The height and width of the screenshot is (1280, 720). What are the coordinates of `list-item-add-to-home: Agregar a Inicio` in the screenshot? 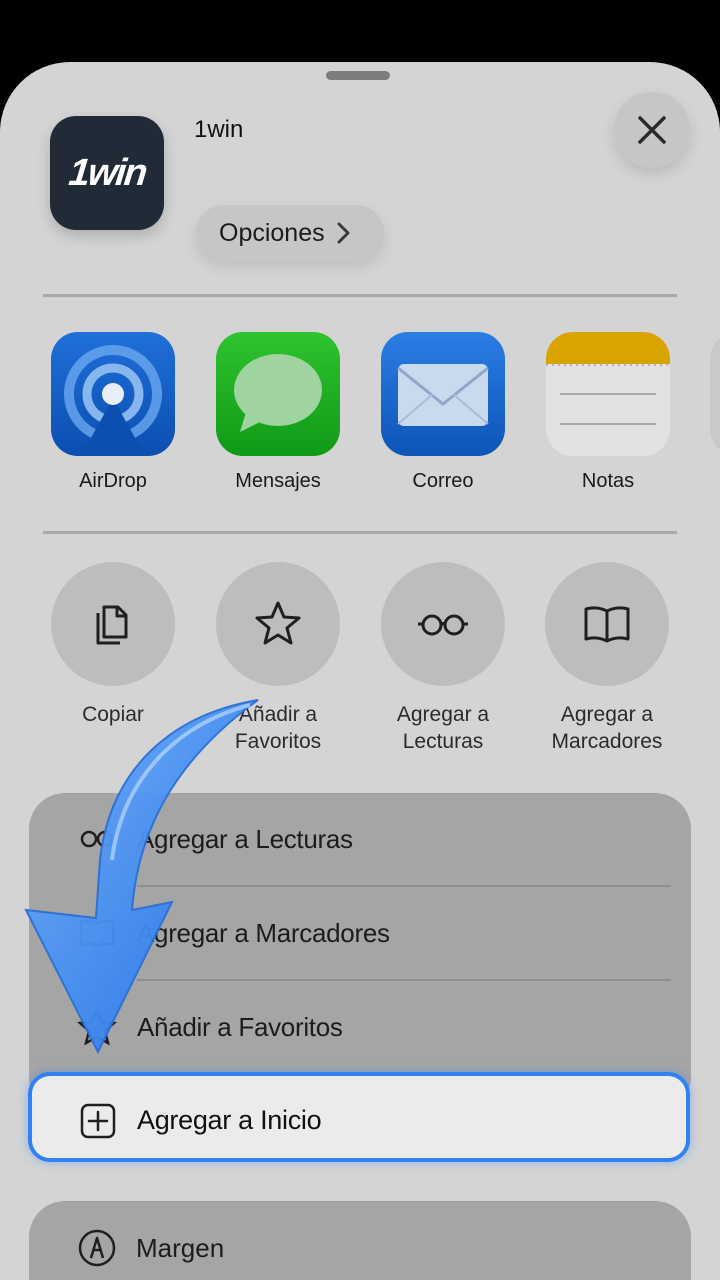 It's located at (359, 1117).